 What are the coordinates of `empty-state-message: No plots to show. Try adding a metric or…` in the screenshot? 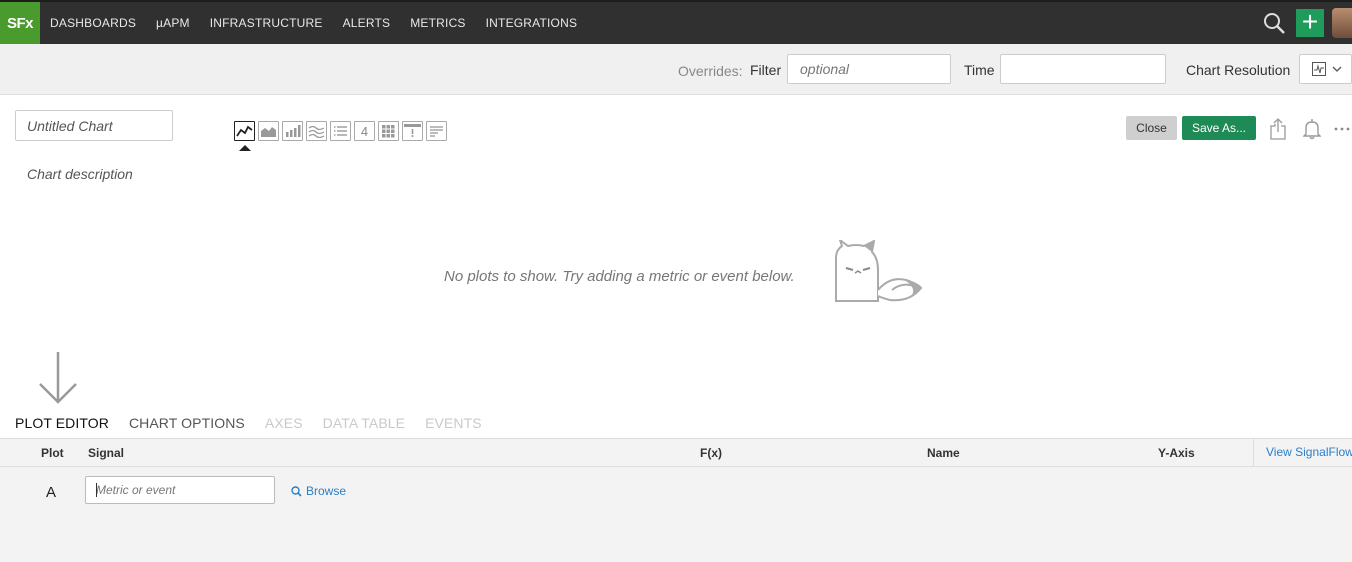 It's located at (619, 276).